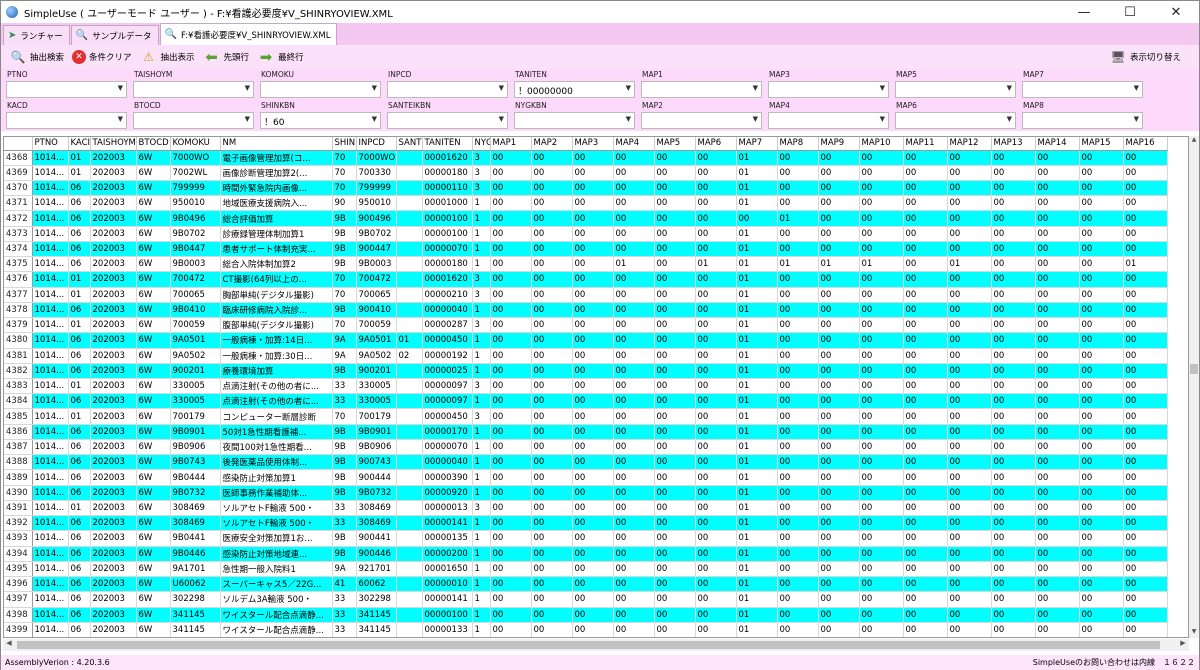 The width and height of the screenshot is (1200, 670). Describe the element at coordinates (226, 57) in the screenshot. I see `first-row-button: ⬅ 先頭行` at that location.